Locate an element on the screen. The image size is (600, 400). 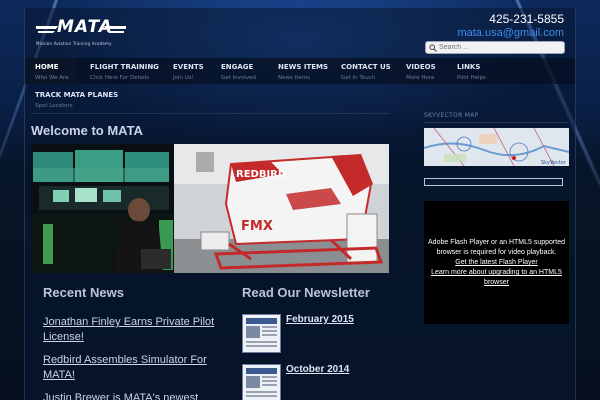
newsletter-link: February 2015 is located at coordinates (320, 319).